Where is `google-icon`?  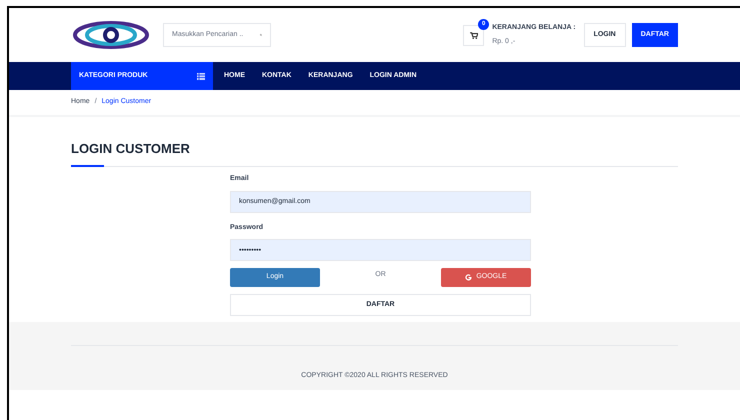
google-icon is located at coordinates (468, 277).